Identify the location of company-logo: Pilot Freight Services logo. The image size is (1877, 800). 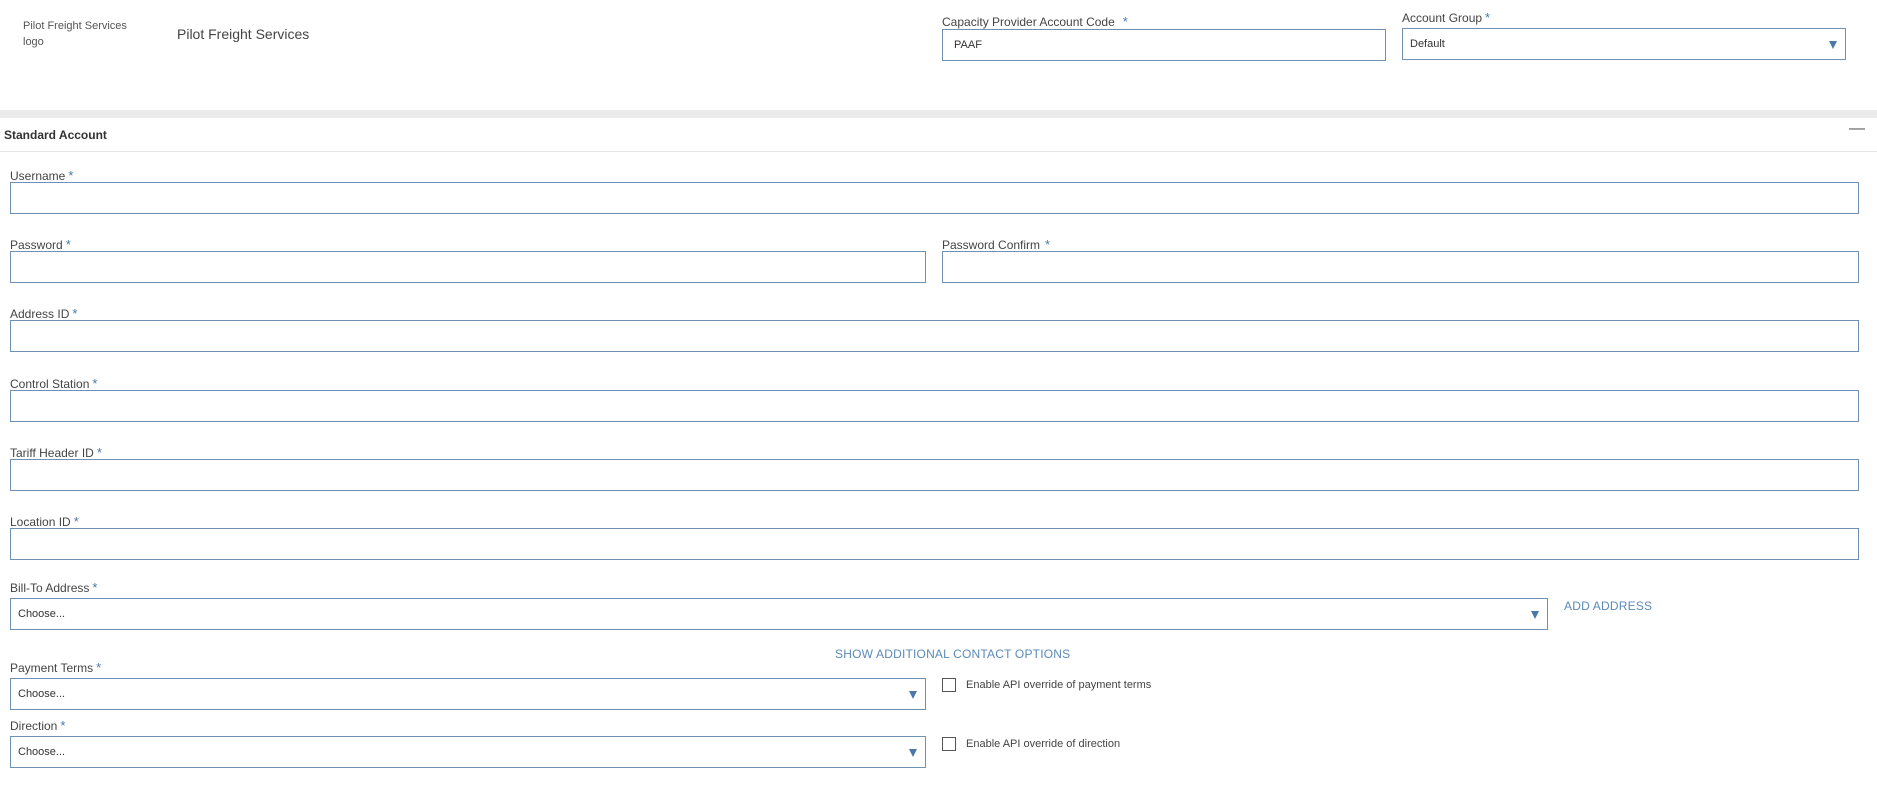
(85, 35).